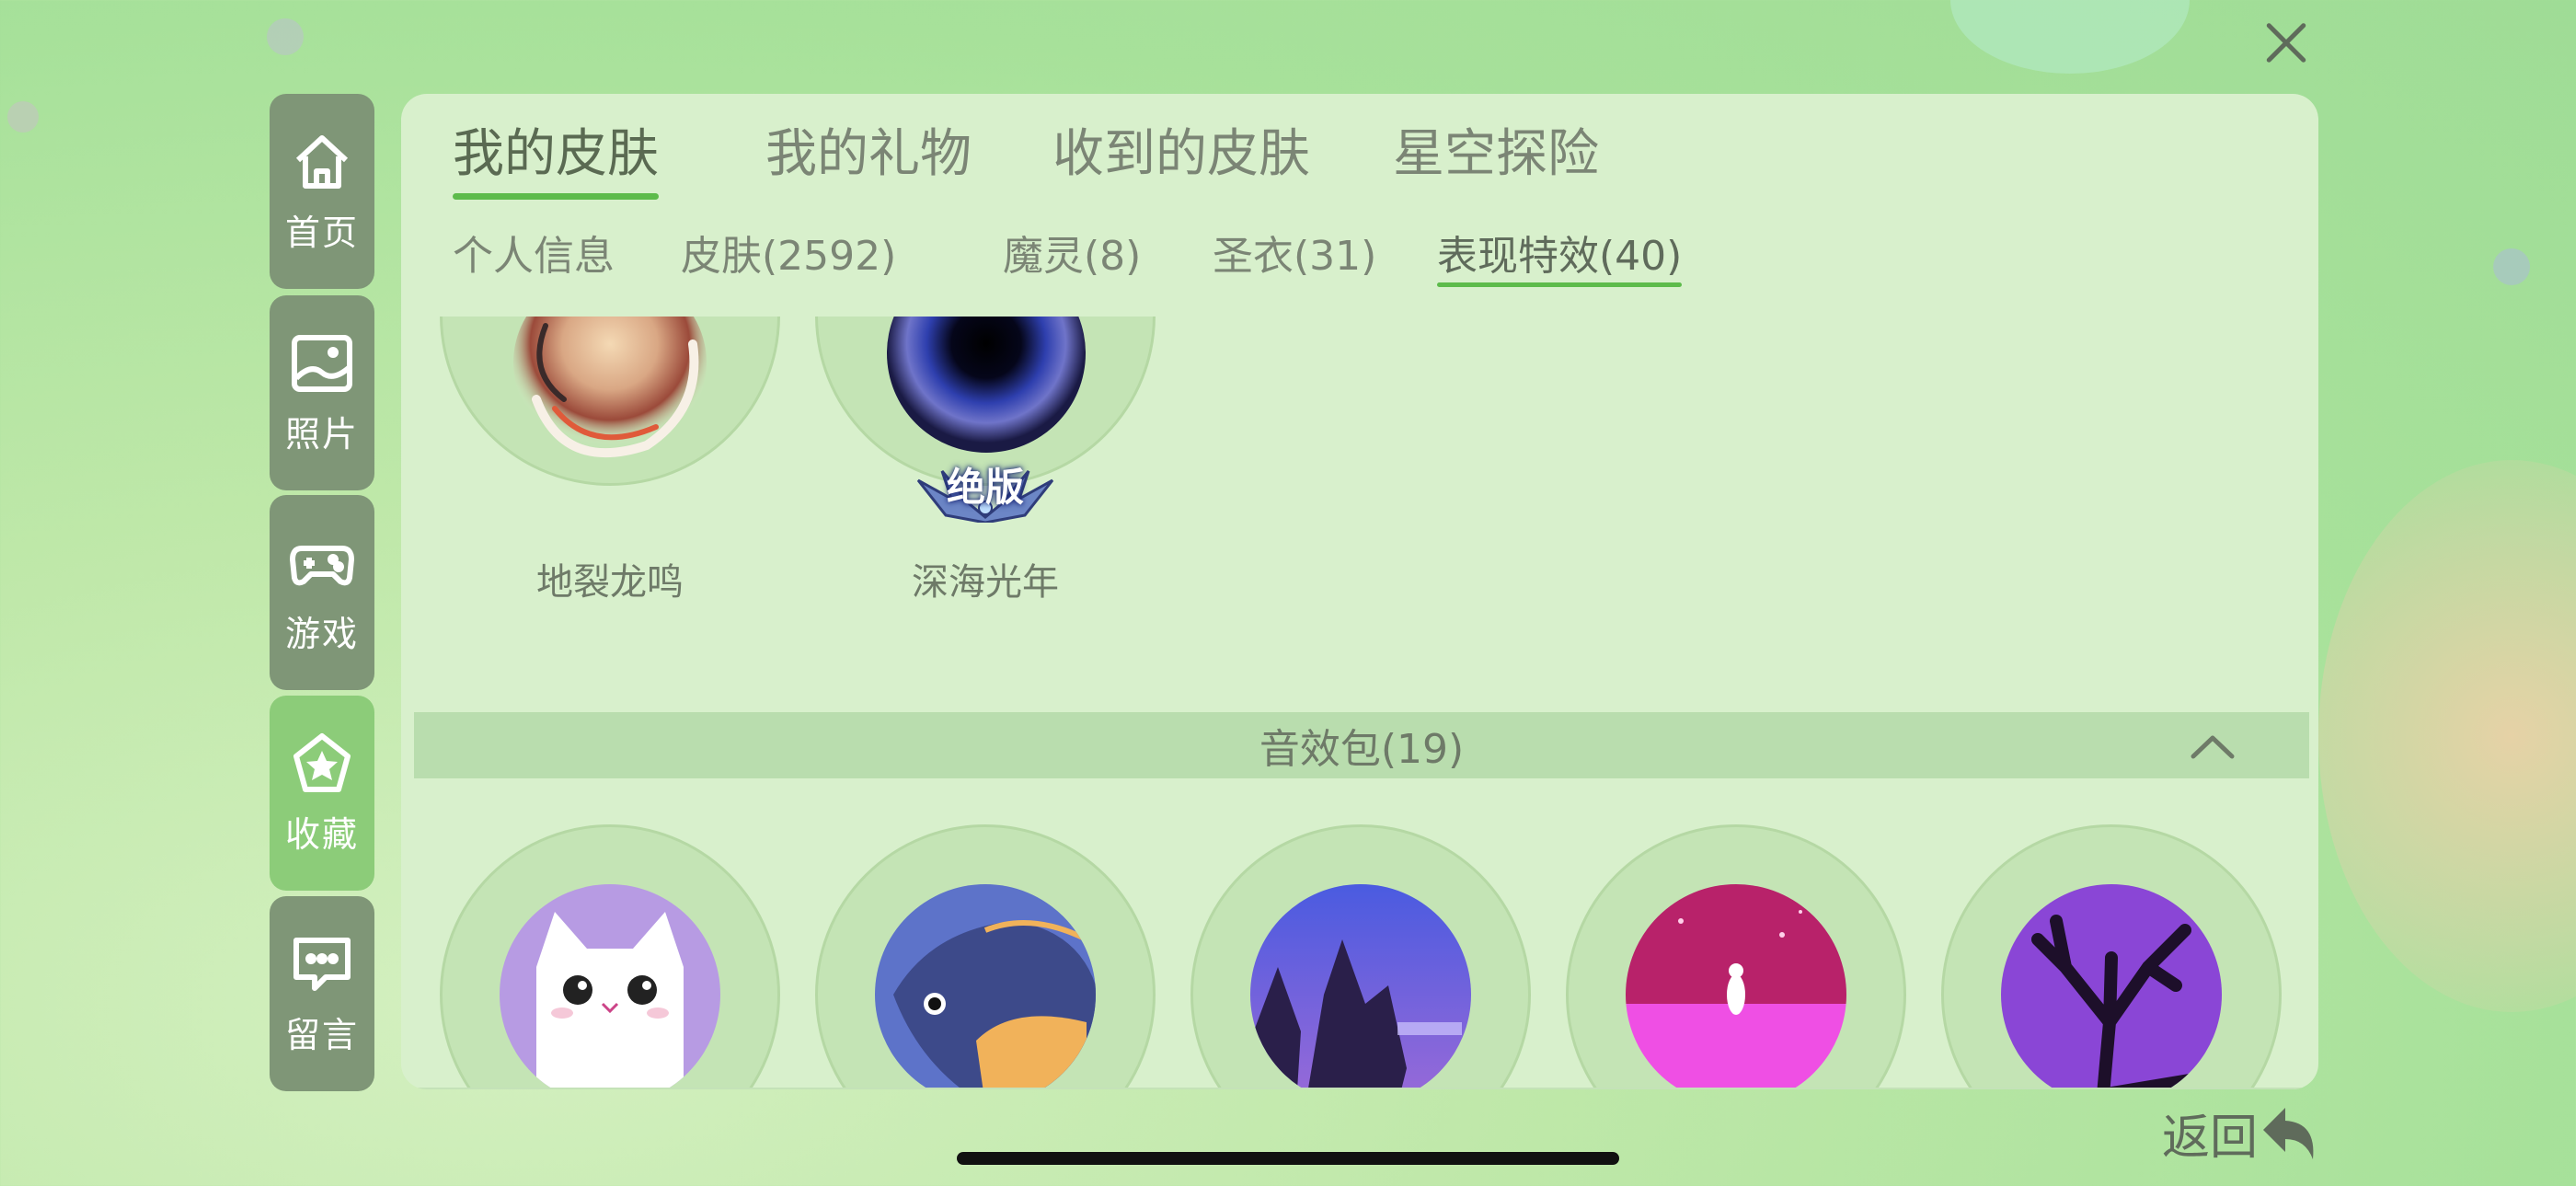 The width and height of the screenshot is (2576, 1186). Describe the element at coordinates (1181, 149) in the screenshot. I see `tab-received-skins: 收到的皮肤` at that location.